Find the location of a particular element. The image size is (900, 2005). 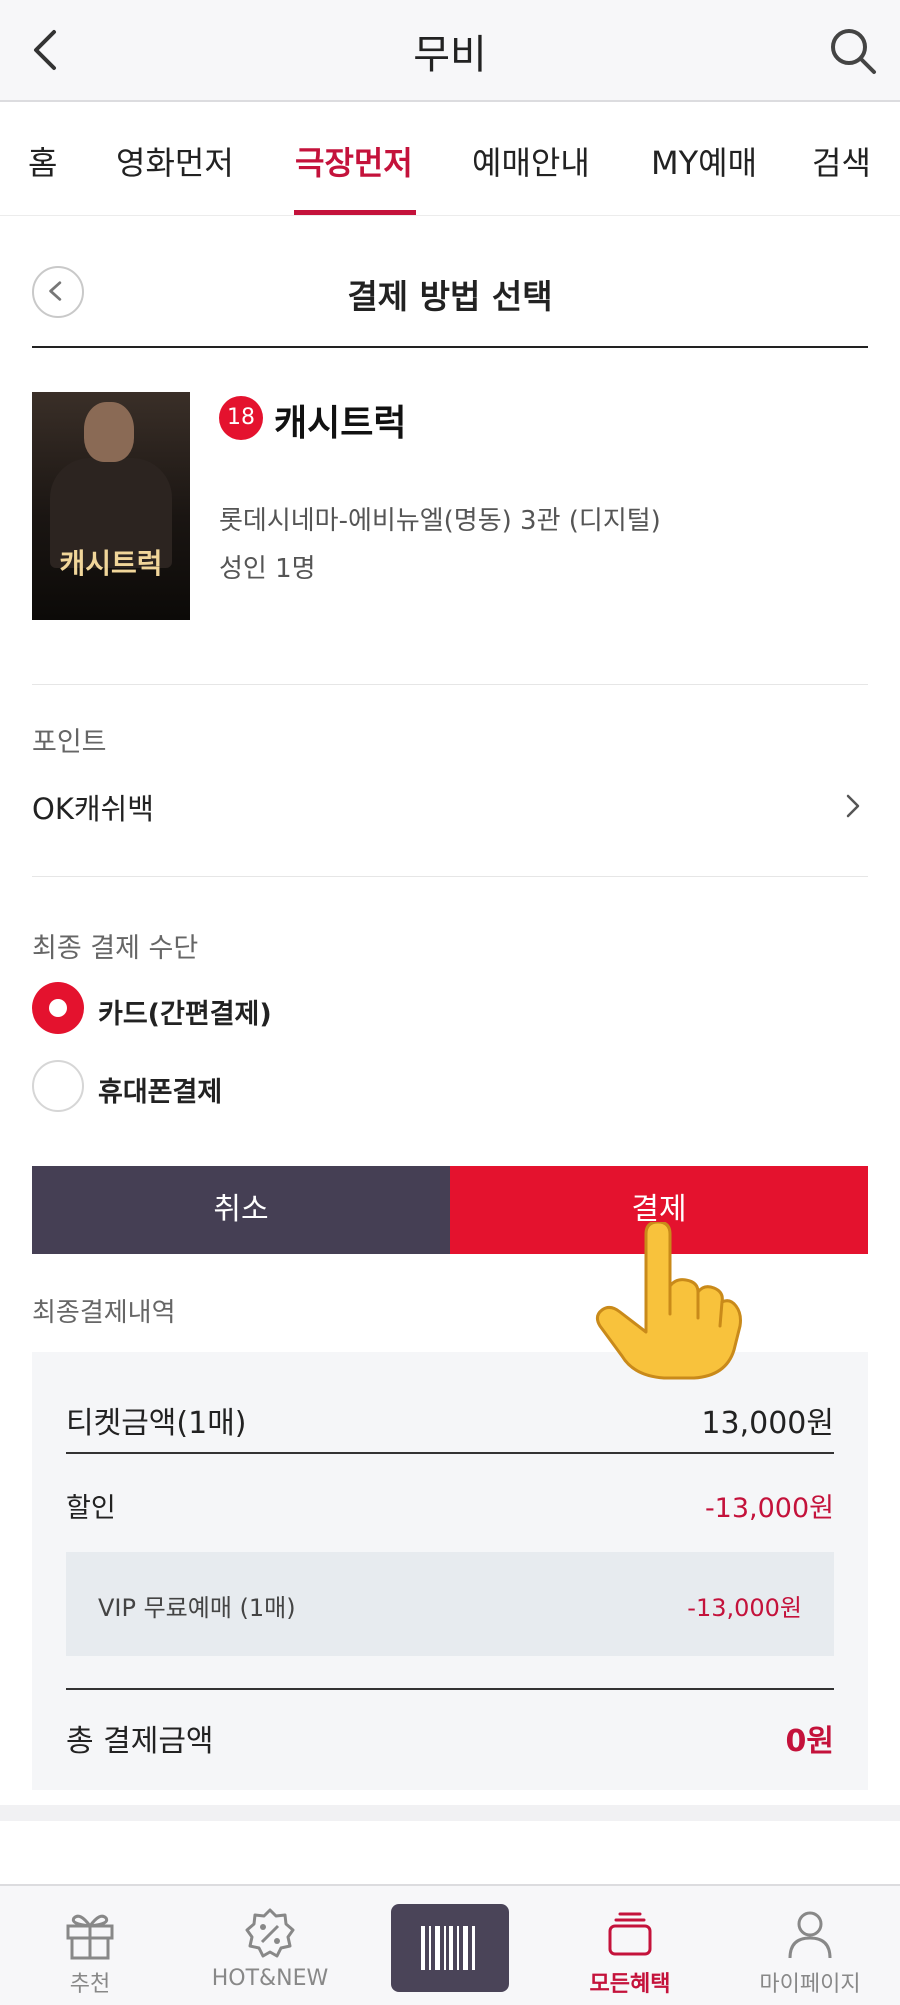

discount-row: 할인 -13,000원 is located at coordinates (450, 1506).